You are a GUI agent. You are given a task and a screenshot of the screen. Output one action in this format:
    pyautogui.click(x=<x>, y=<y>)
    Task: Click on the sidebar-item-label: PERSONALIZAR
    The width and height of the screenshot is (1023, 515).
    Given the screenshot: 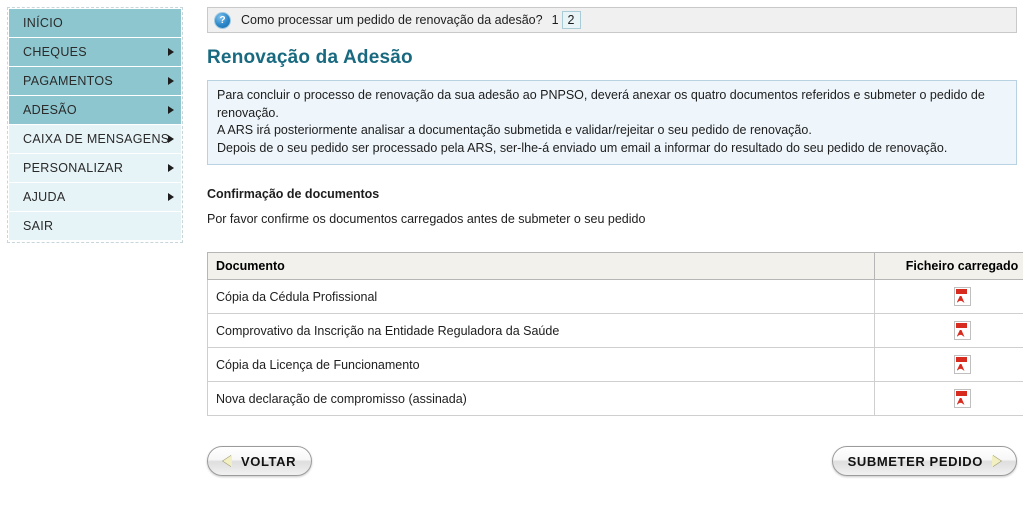 What is the action you would take?
    pyautogui.click(x=73, y=168)
    